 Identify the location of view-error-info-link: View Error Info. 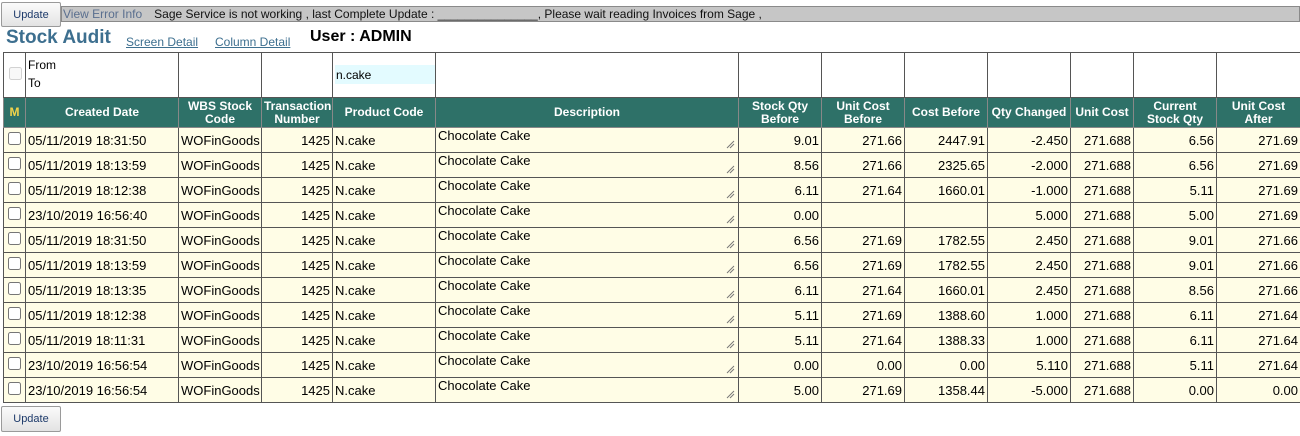
(102, 14).